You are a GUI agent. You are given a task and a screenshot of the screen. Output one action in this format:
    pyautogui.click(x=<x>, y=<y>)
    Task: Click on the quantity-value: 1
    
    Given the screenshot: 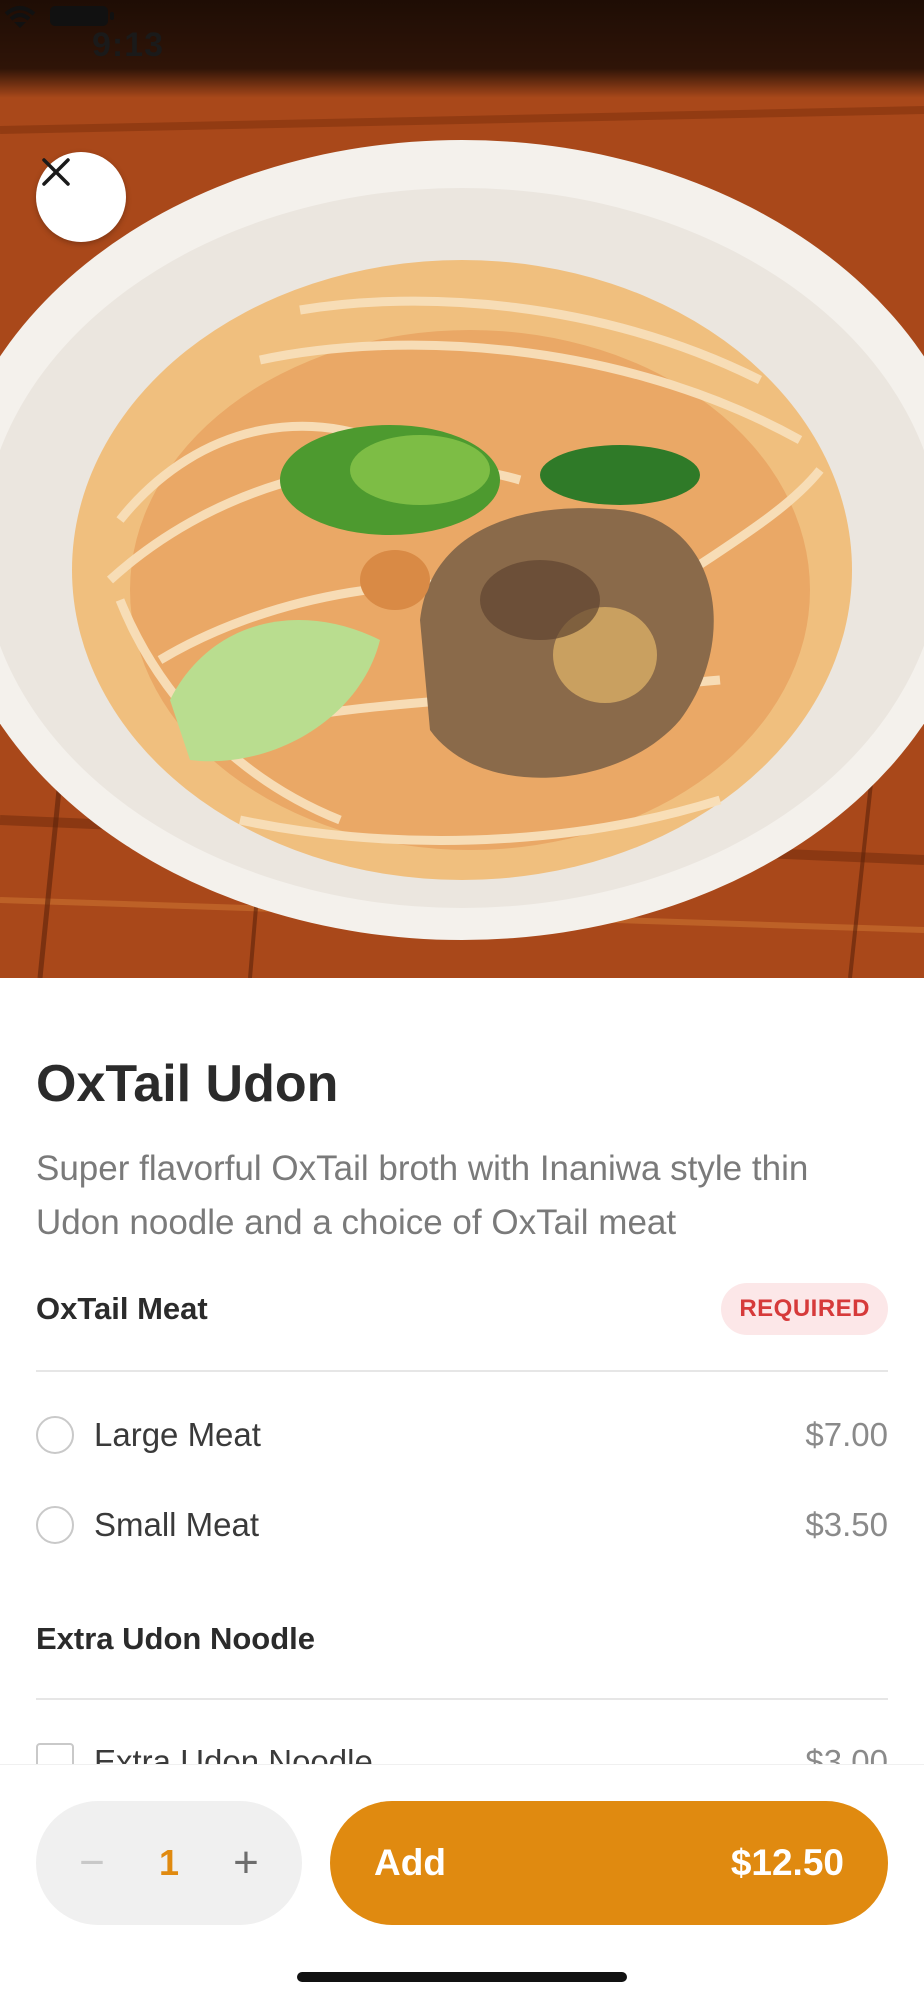 What is the action you would take?
    pyautogui.click(x=169, y=1862)
    